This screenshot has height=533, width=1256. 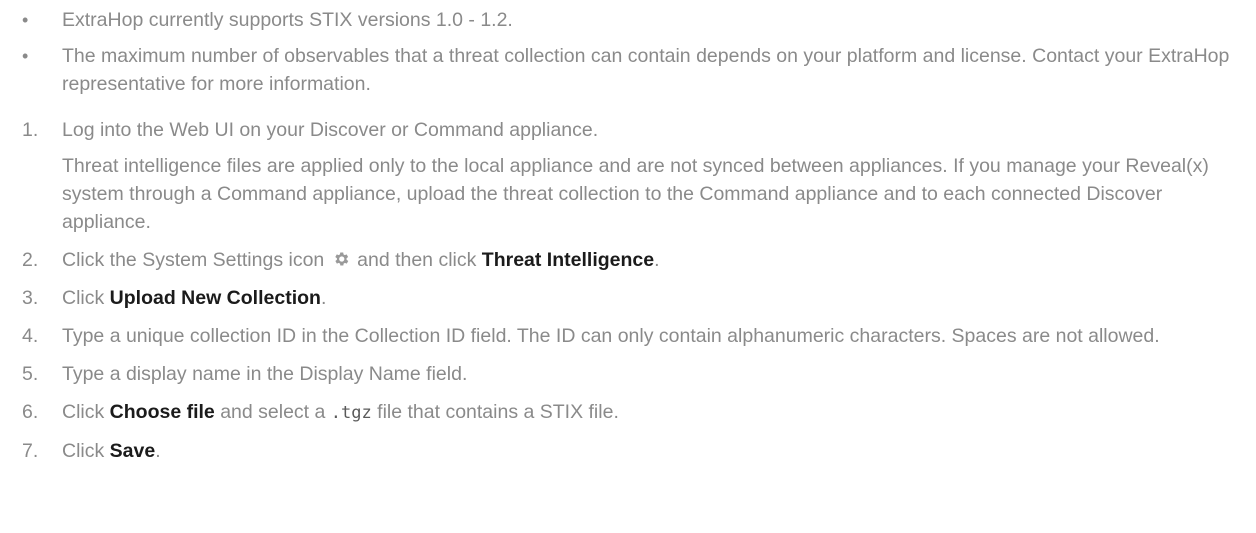 I want to click on step-text: file that contains a STIX file., so click(x=498, y=412).